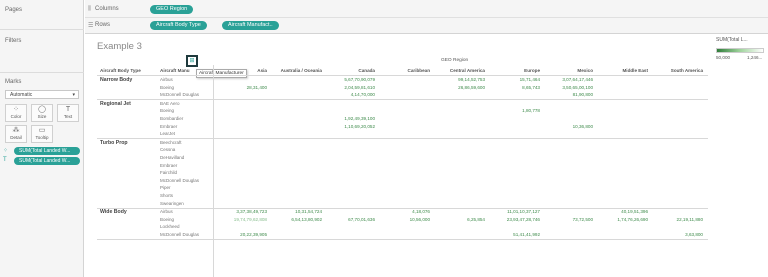  Describe the element at coordinates (531, 110) in the screenshot. I see `table-cell-value: 1,80,778` at that location.